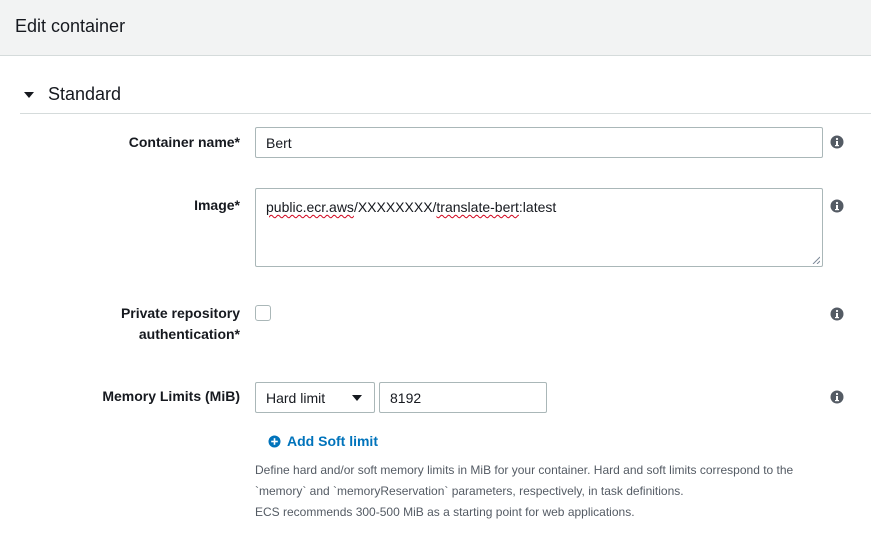 The height and width of the screenshot is (542, 871). What do you see at coordinates (85, 94) in the screenshot?
I see `section-title: Standard` at bounding box center [85, 94].